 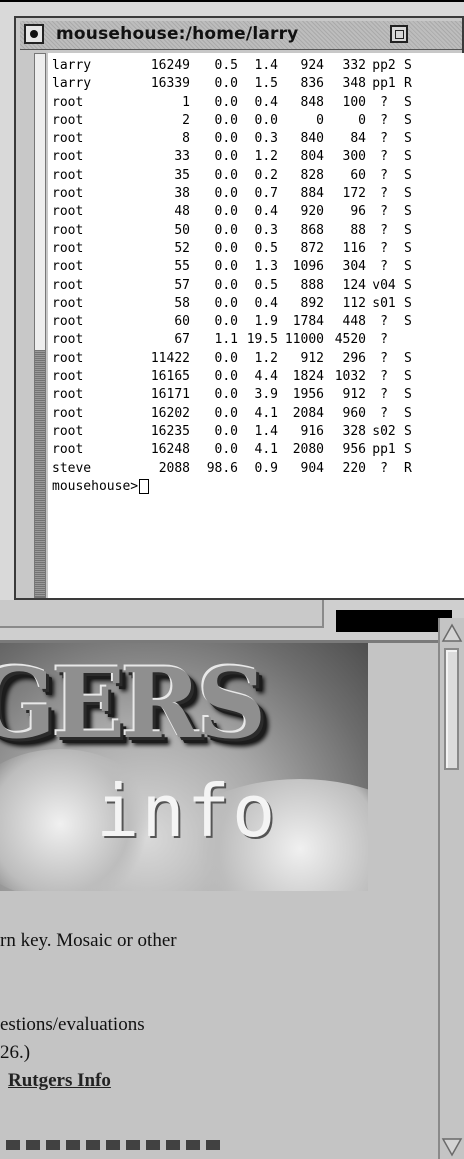 I want to click on process-row: root 16235 0.0 1.4 916 328 s02 S, so click(x=236, y=432).